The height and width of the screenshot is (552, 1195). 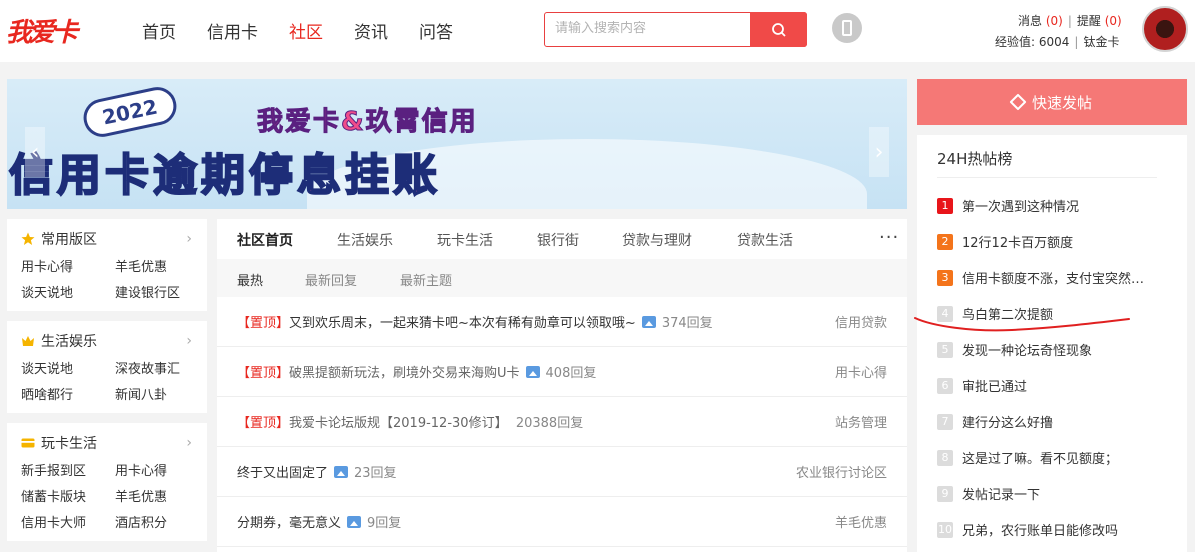 I want to click on reply-count: 408回复, so click(x=571, y=373).